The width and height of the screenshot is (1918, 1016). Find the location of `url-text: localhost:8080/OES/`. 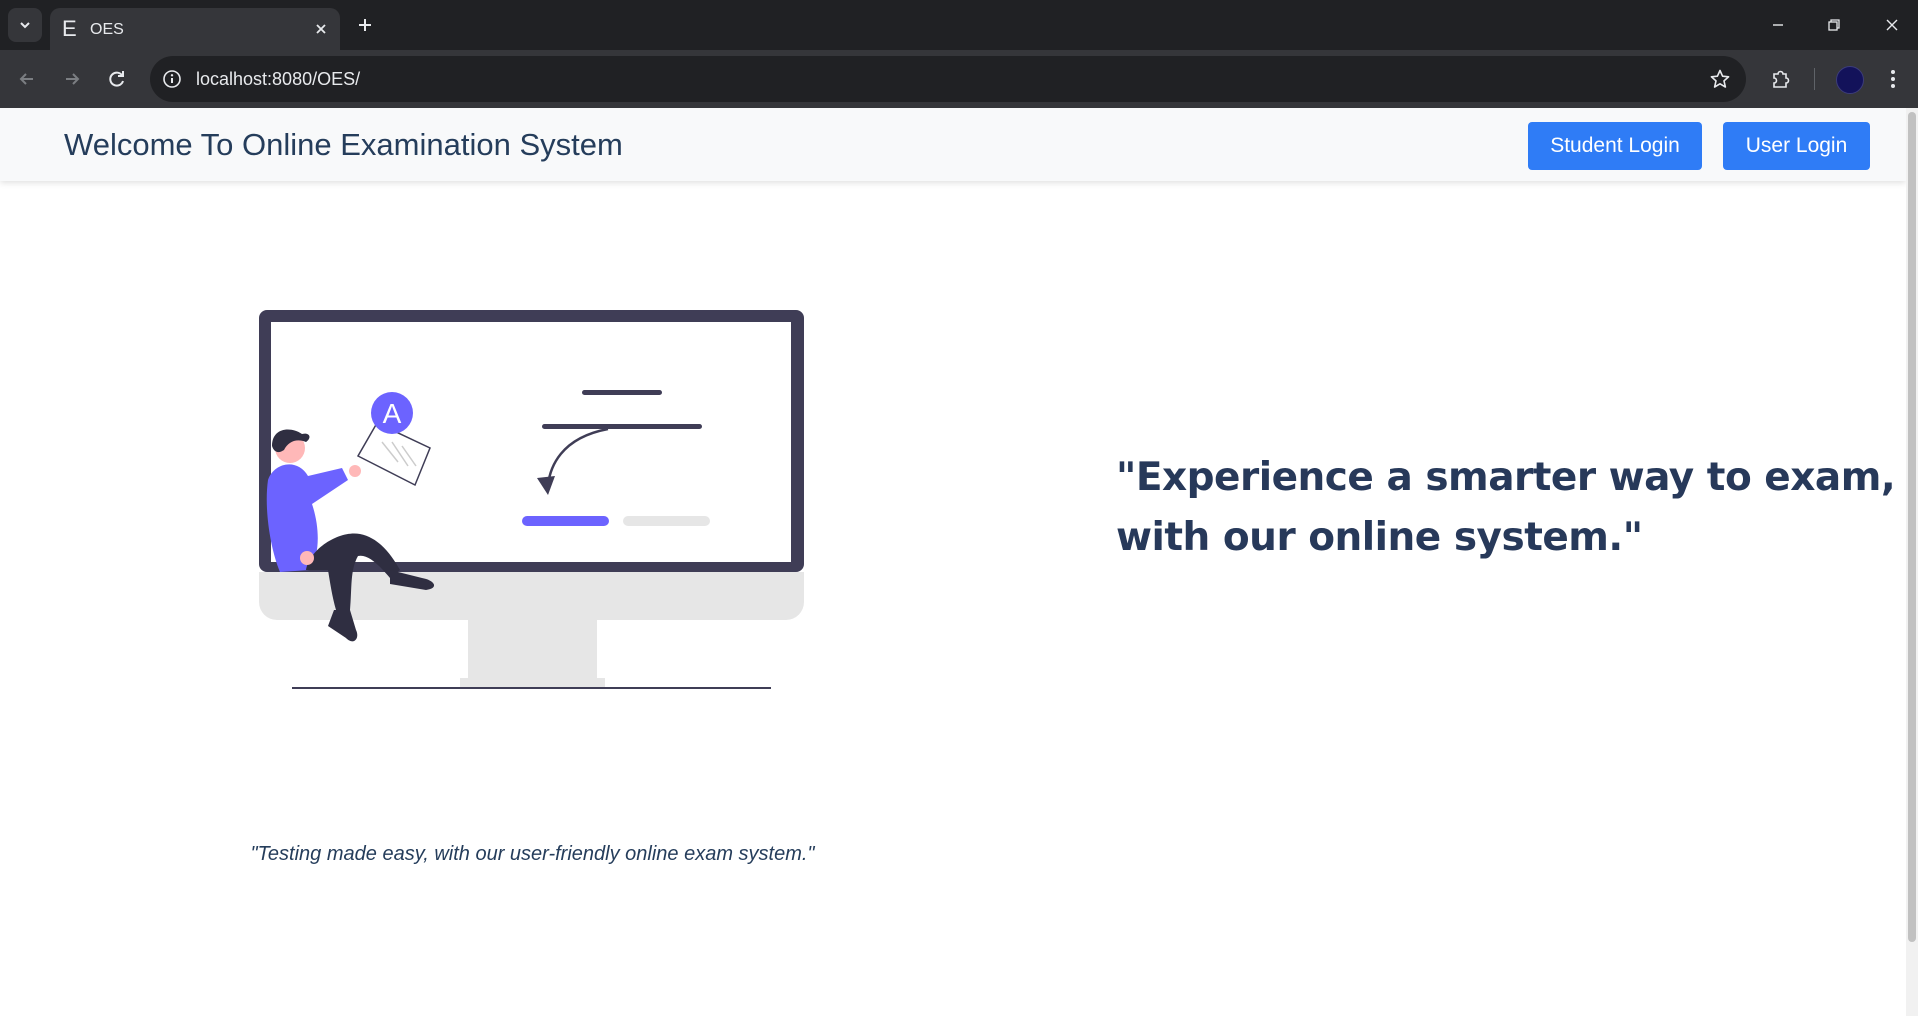

url-text: localhost:8080/OES/ is located at coordinates (278, 79).